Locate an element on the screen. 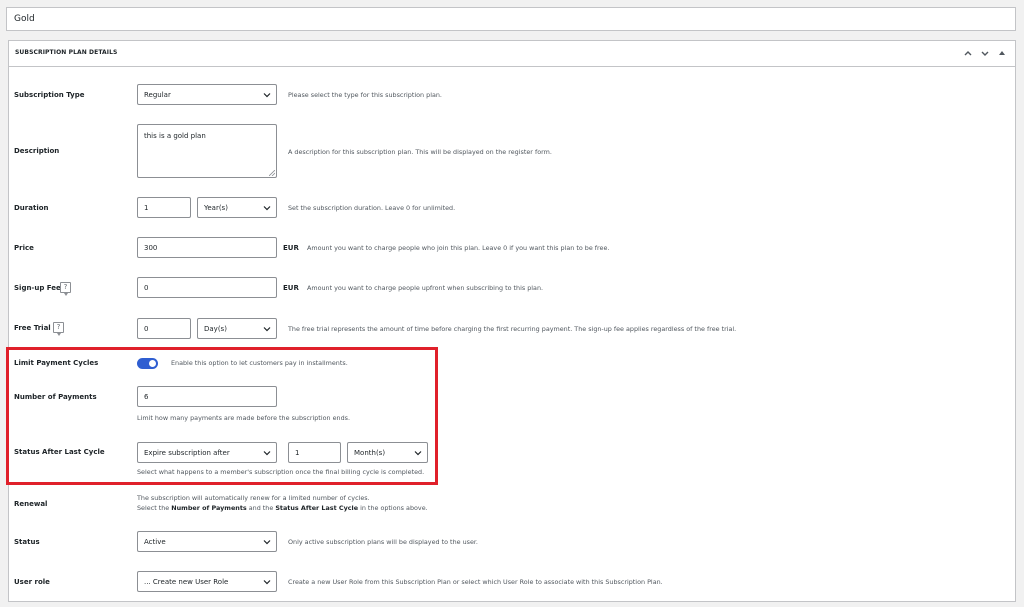 This screenshot has width=1024, height=607. status-after-last-cycle-label: Status After Last Cycle is located at coordinates (59, 452).